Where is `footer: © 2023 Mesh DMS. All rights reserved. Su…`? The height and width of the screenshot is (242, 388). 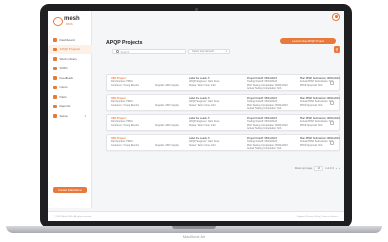 footer: © 2023 Mesh DMS. All rights reserved. Su… is located at coordinates (196, 216).